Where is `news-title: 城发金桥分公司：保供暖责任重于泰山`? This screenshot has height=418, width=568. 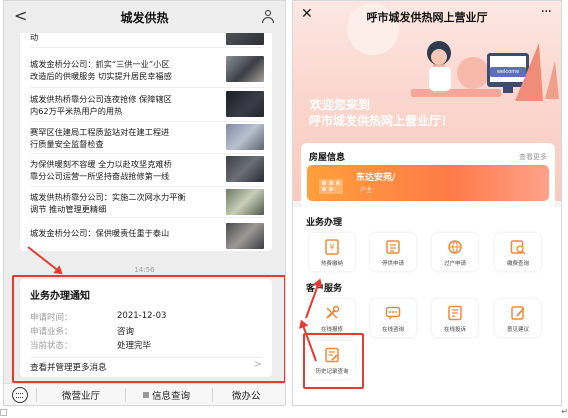 news-title: 城发金桥分公司：保供暖责任重于泰山 is located at coordinates (126, 233).